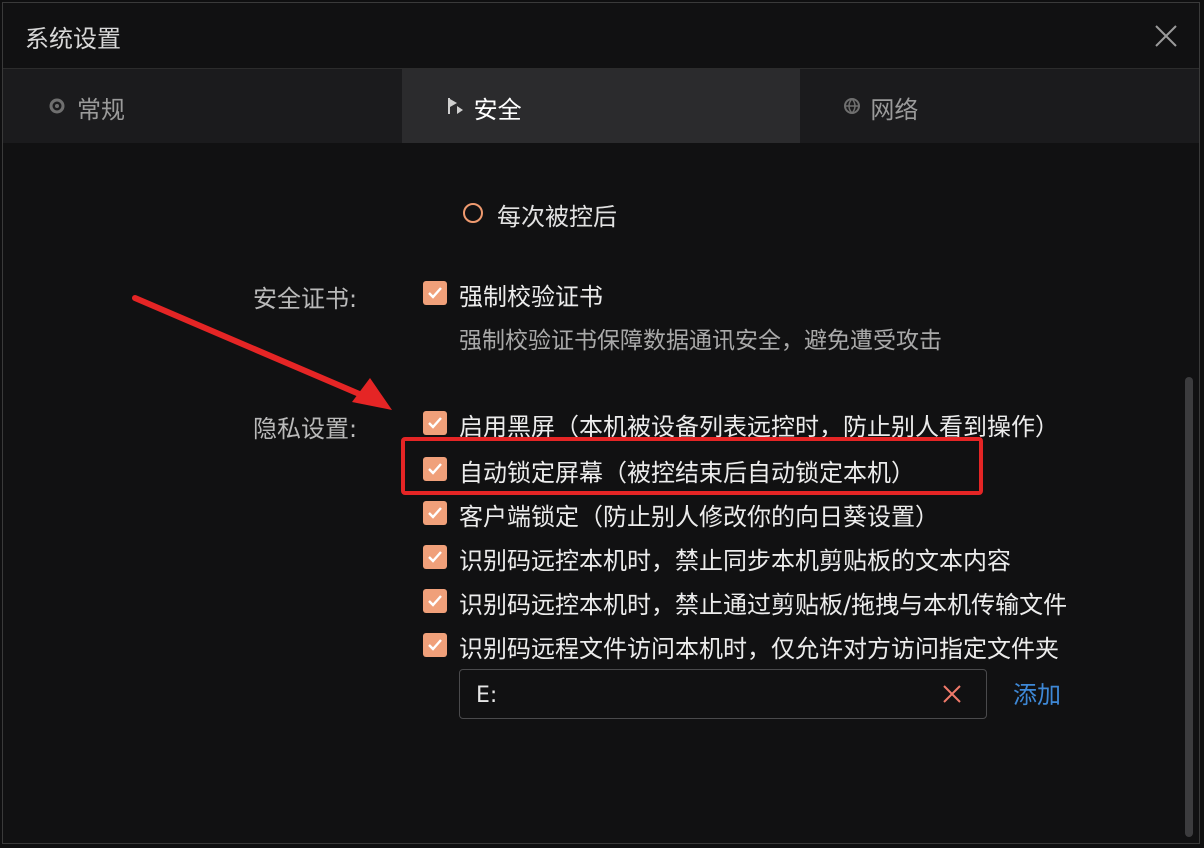  Describe the element at coordinates (73, 39) in the screenshot. I see `window-title: 系统设置` at that location.